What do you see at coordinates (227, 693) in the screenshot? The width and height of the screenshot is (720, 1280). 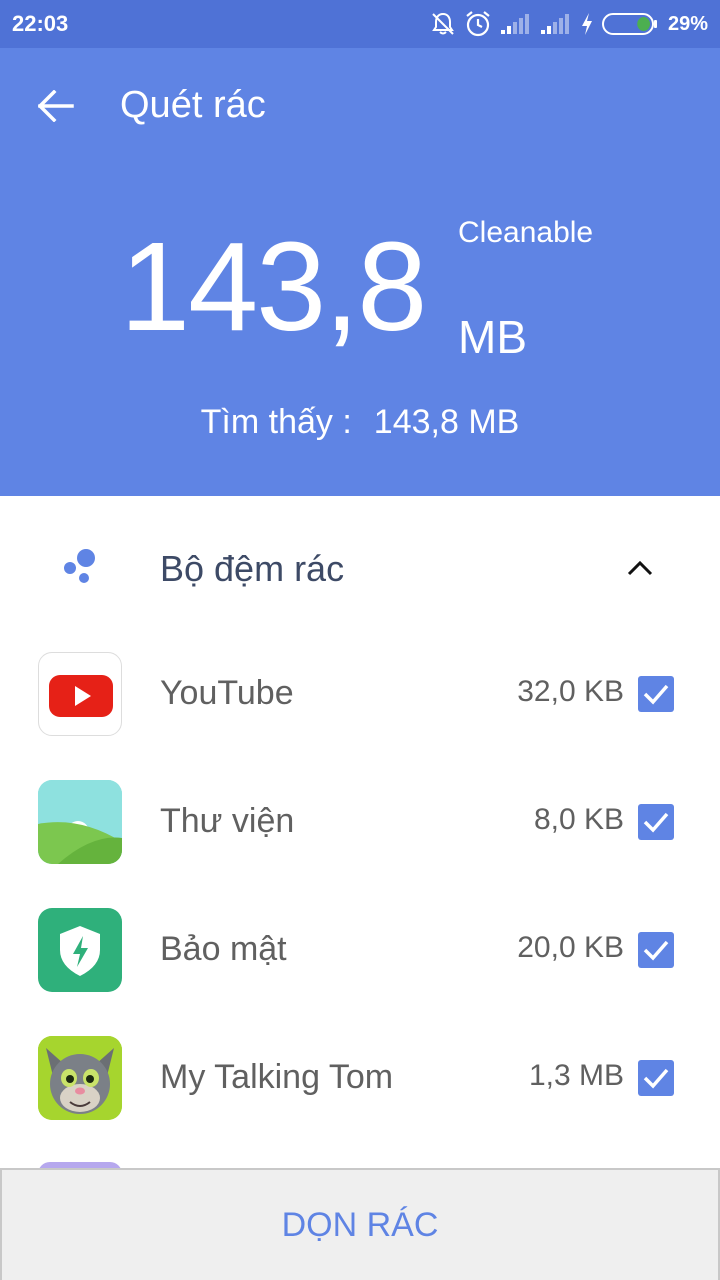 I see `app-name: YouTube` at bounding box center [227, 693].